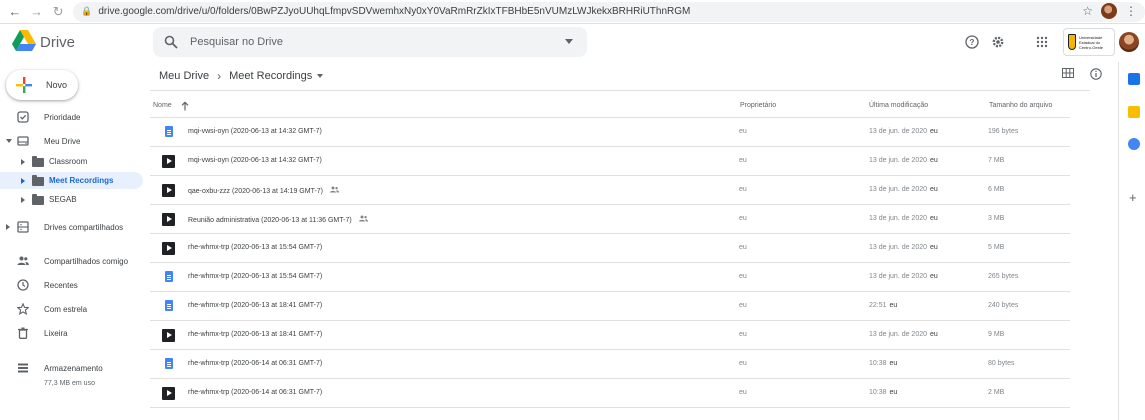  What do you see at coordinates (1020, 105) in the screenshot?
I see `column-header-size: Tamanho do arquivo` at bounding box center [1020, 105].